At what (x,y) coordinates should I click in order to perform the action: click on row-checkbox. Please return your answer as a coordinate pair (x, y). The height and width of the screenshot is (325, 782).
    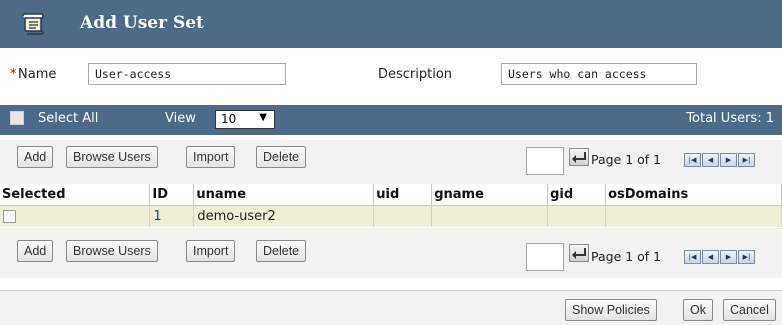
    Looking at the image, I should click on (9, 216).